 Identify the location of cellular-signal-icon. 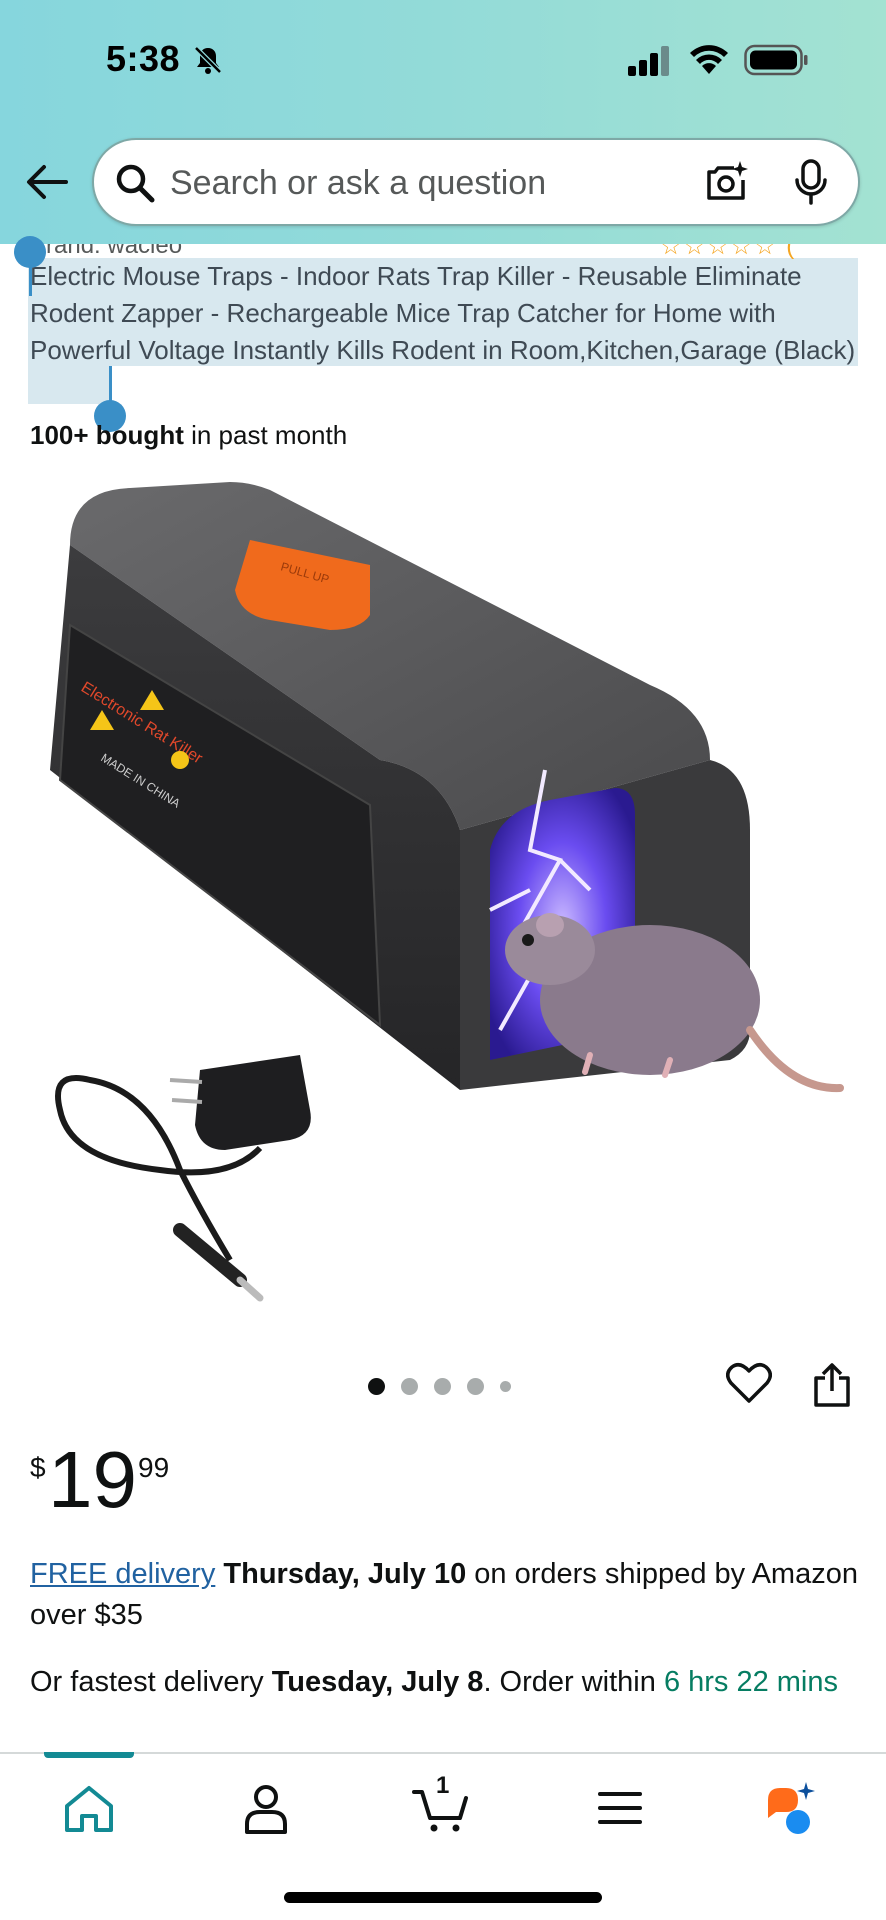
(648, 61).